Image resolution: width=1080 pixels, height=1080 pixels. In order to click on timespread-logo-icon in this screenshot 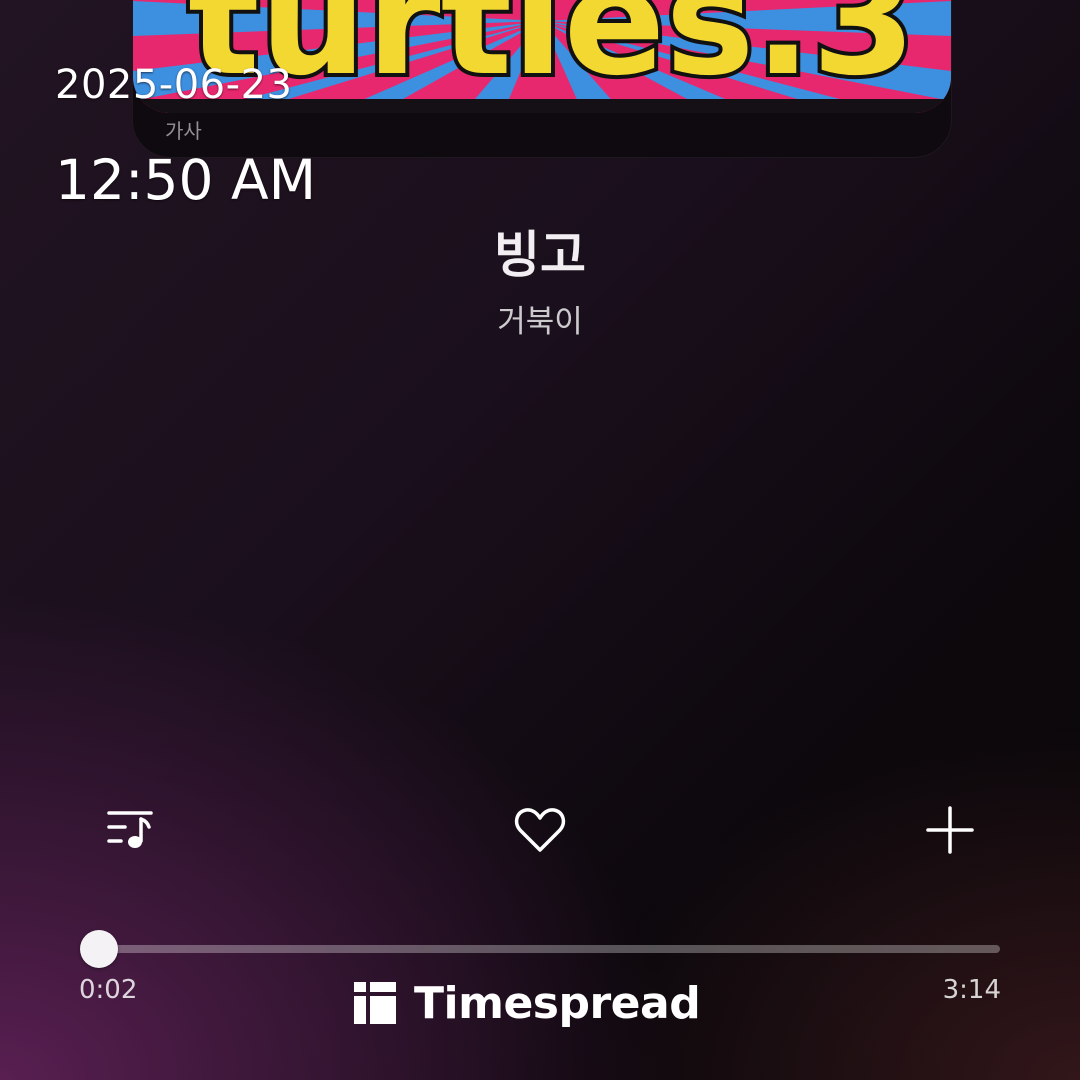, I will do `click(384, 1003)`.